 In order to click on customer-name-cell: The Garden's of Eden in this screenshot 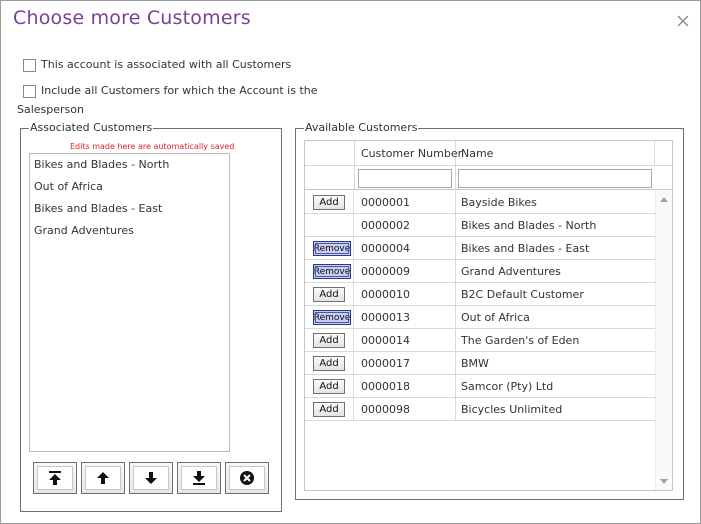, I will do `click(520, 340)`.